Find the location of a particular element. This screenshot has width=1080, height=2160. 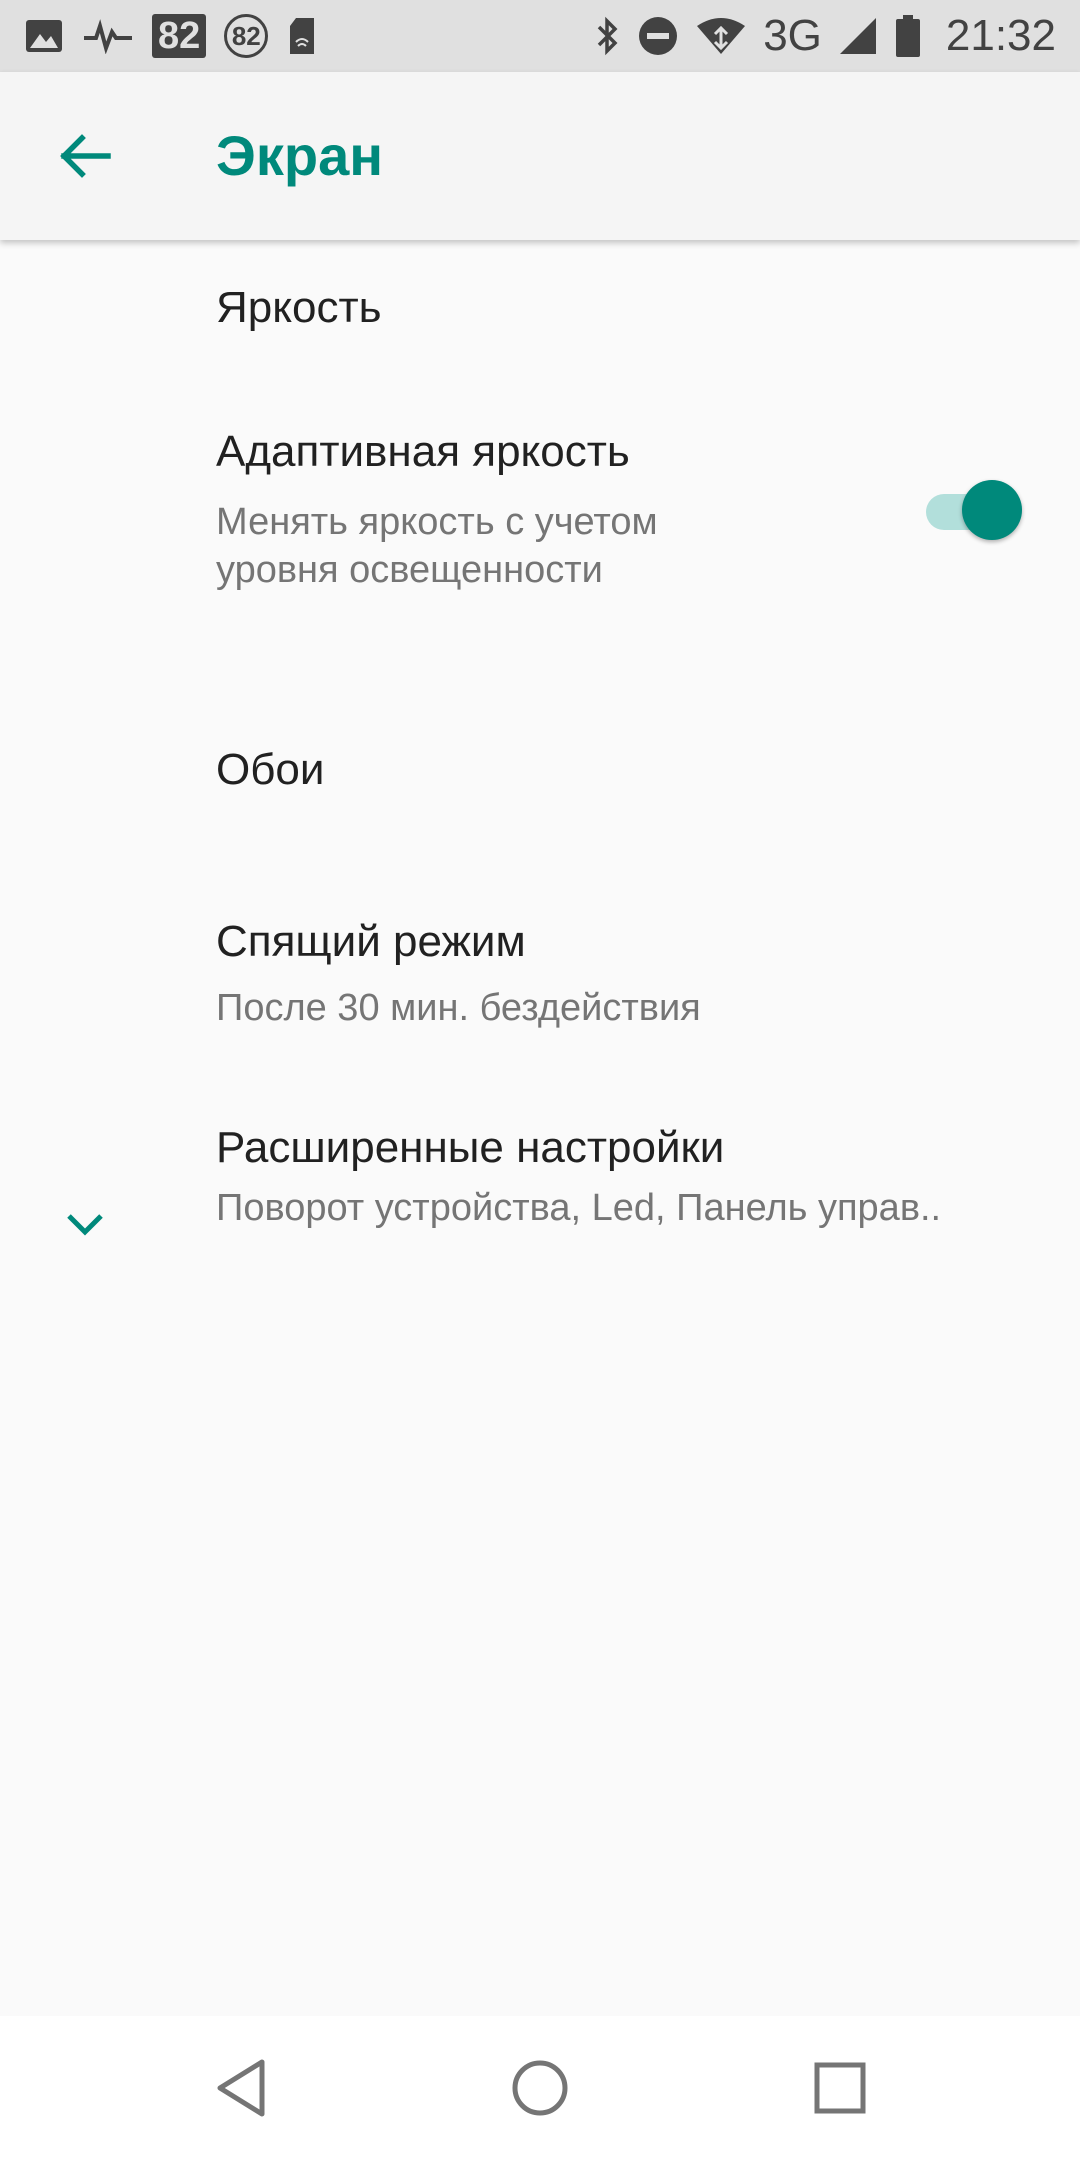

home-circle-icon is located at coordinates (540, 2088).